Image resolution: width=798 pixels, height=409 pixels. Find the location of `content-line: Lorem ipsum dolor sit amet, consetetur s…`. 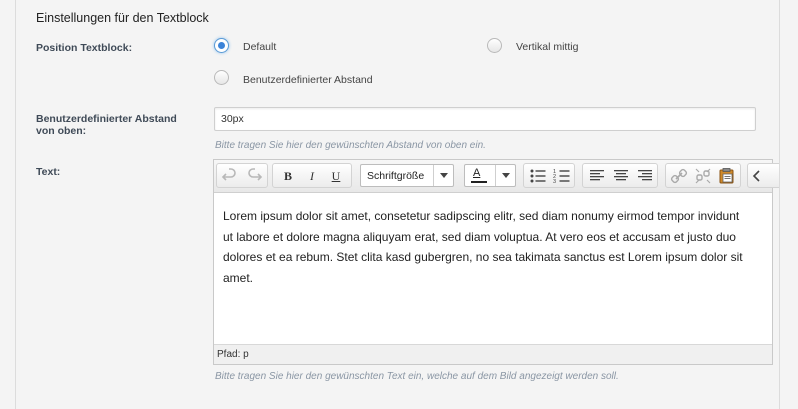

content-line: Lorem ipsum dolor sit amet, consetetur s… is located at coordinates (481, 216).